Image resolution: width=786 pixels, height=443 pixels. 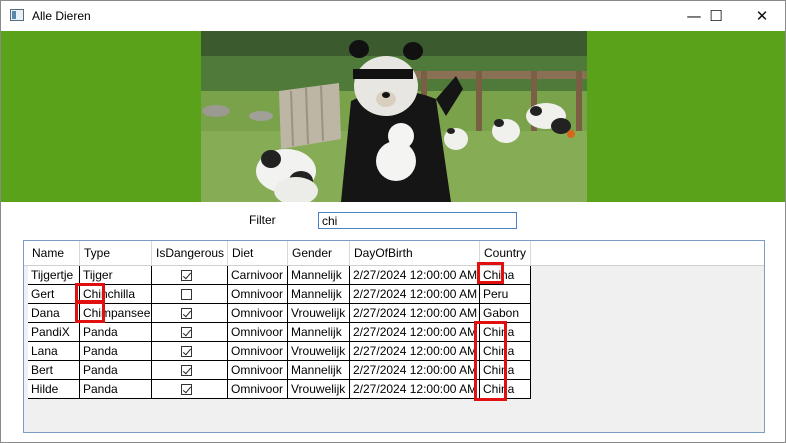 What do you see at coordinates (262, 220) in the screenshot?
I see `filter-label: Filter` at bounding box center [262, 220].